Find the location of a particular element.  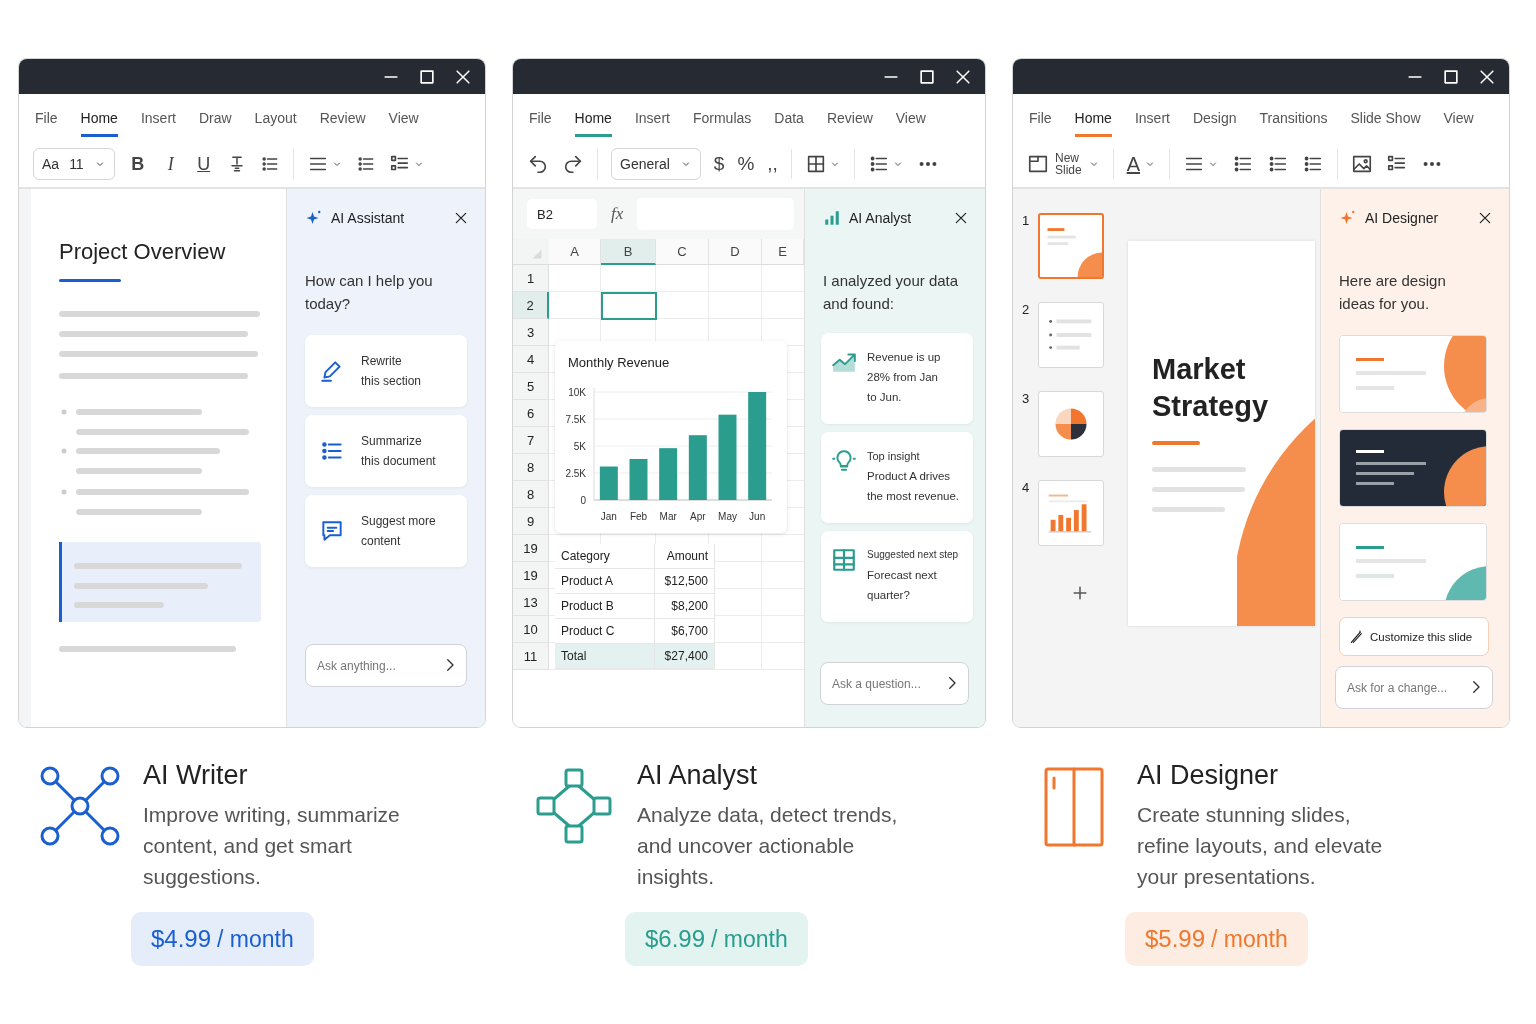

insight-label: Suggested next step is located at coordinates (913, 555).